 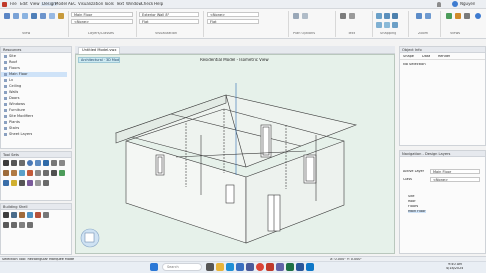 I want to click on tool-roof-icon, so click(x=30, y=173).